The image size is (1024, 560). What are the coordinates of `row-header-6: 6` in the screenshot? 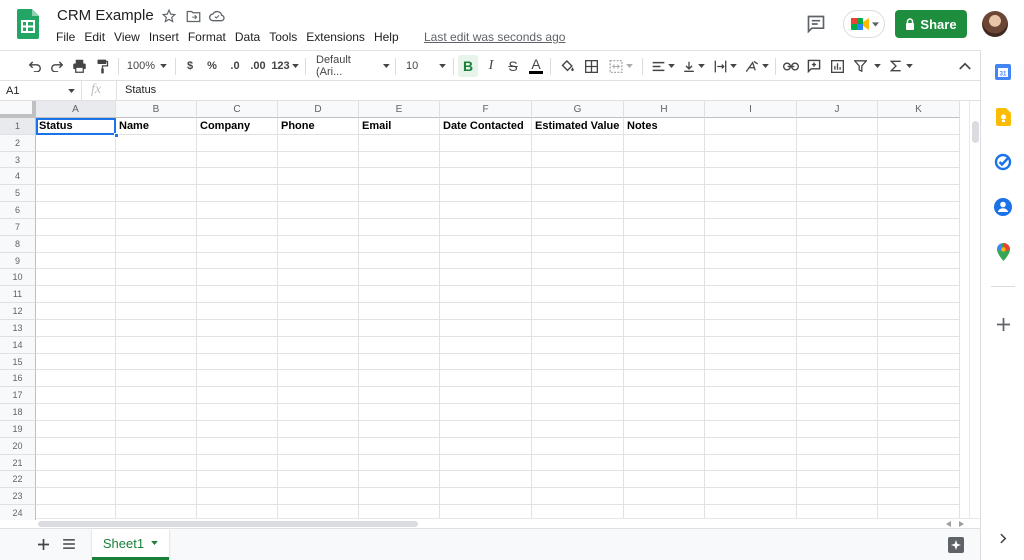 It's located at (18, 210).